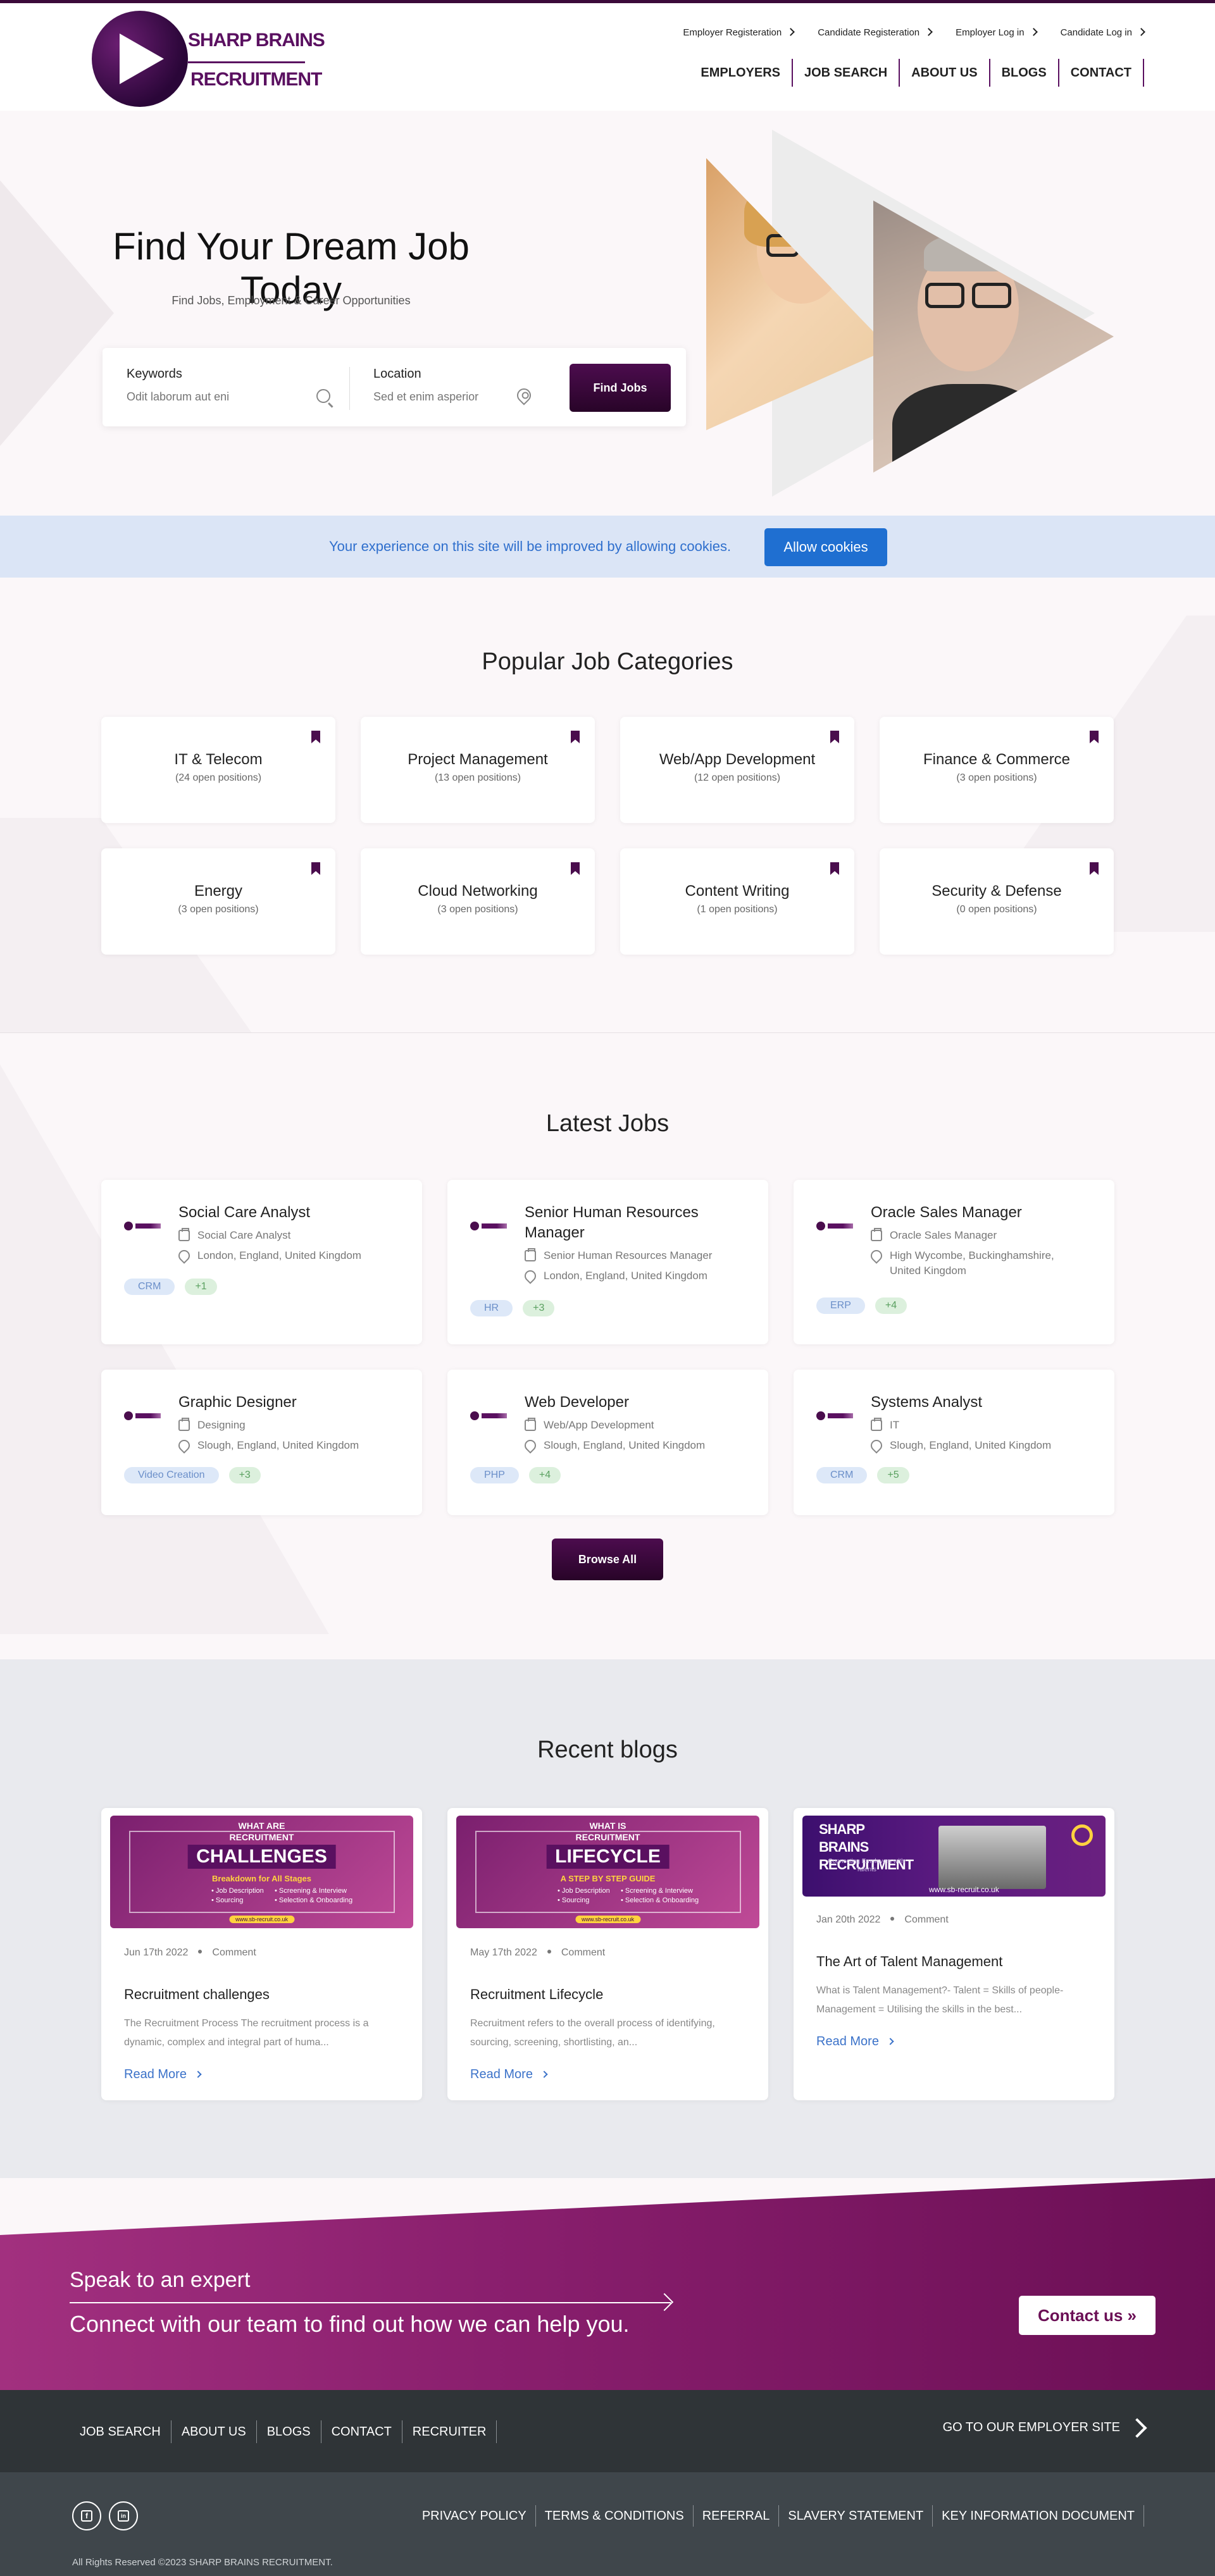  Describe the element at coordinates (992, 1858) in the screenshot. I see `blog-image-photo` at that location.